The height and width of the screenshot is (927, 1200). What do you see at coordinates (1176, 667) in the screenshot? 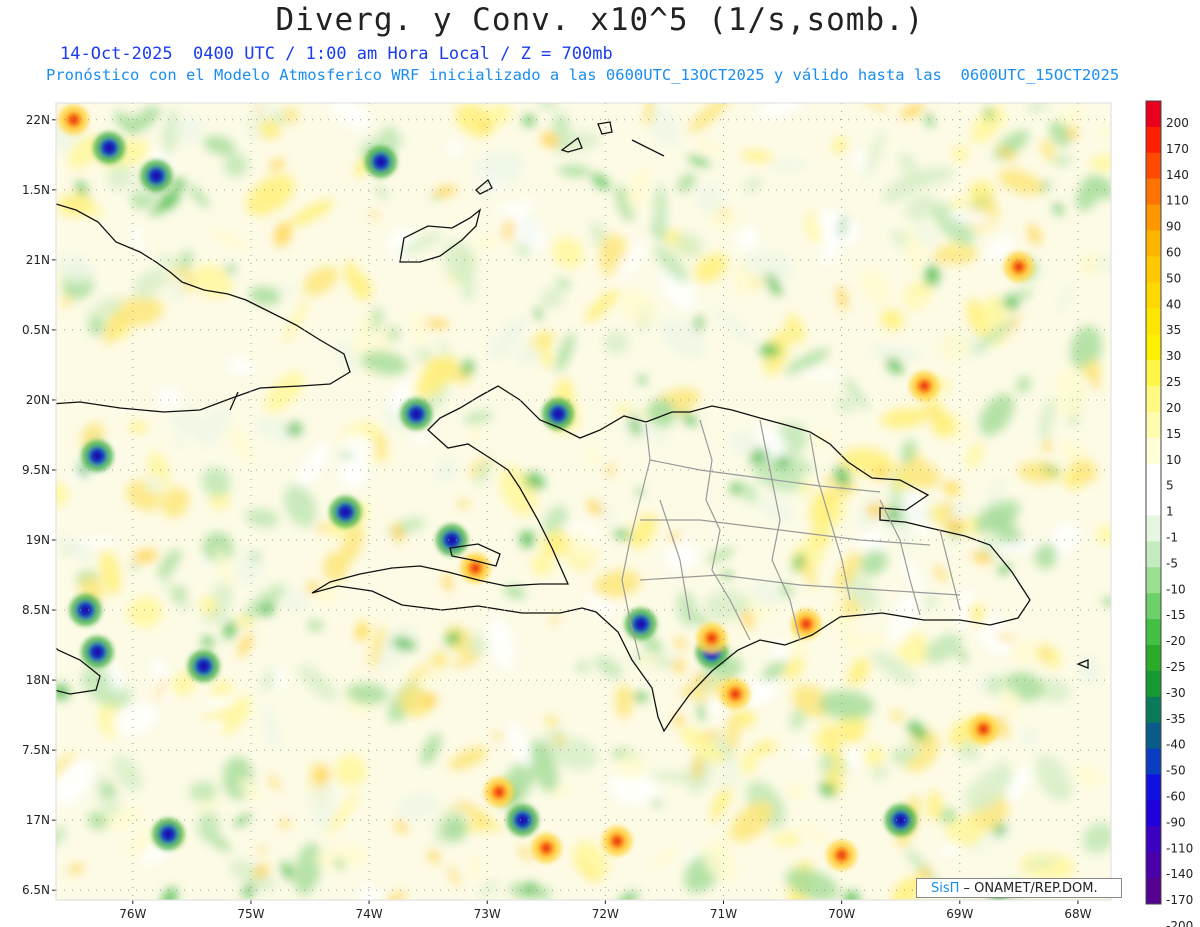
I see `colorbar-label: -25` at bounding box center [1176, 667].